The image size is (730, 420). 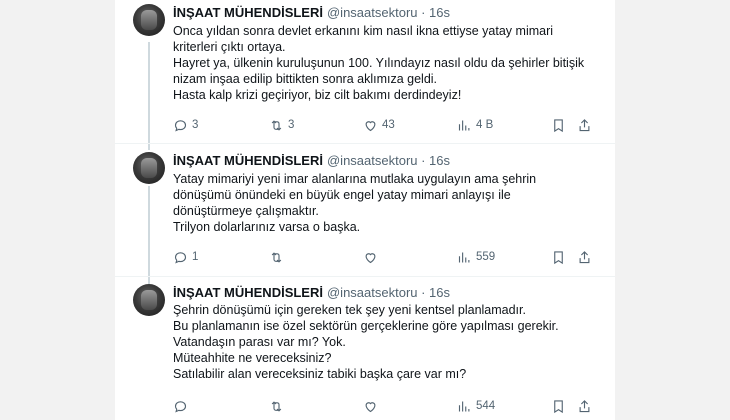 I want to click on reply-button, so click(x=182, y=406).